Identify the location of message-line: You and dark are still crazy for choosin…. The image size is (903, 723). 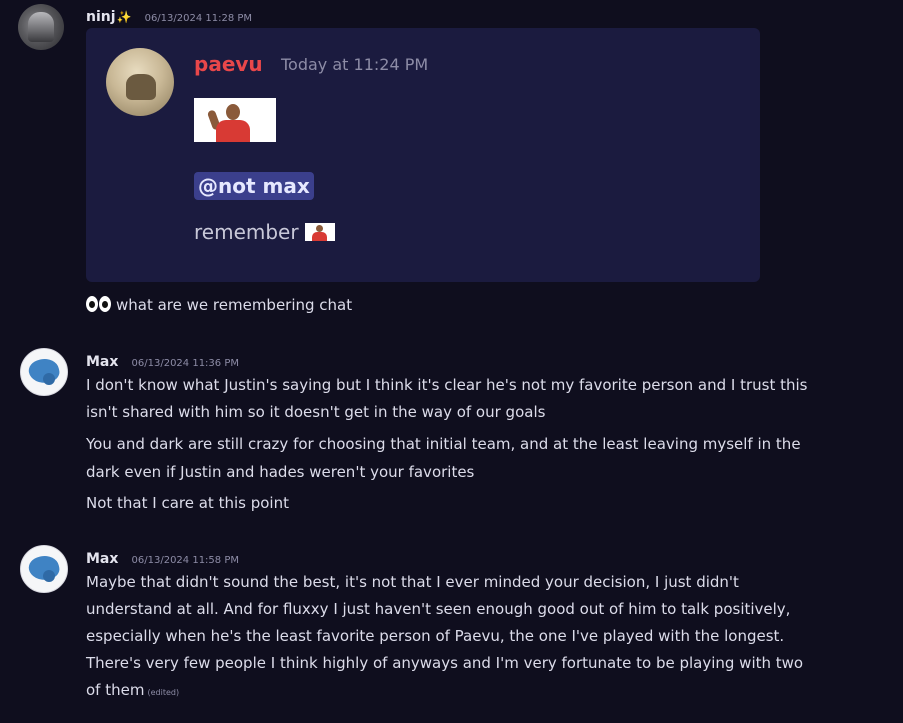
(443, 444).